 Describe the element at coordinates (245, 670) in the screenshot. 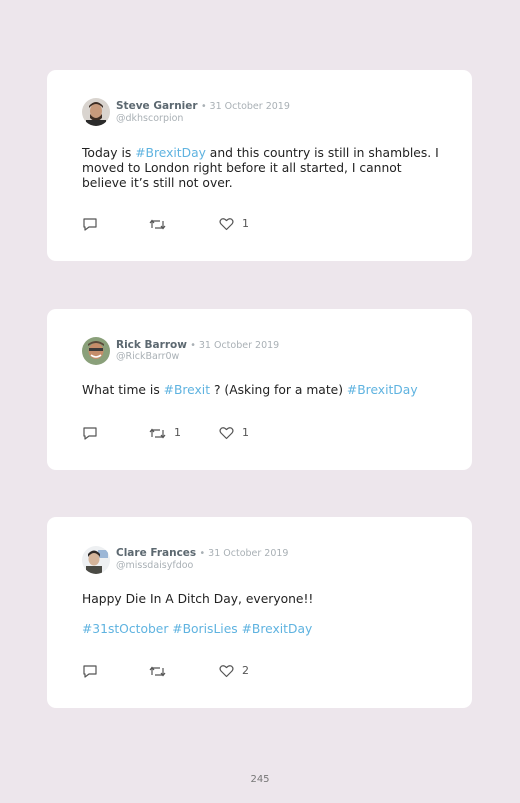

I see `like-count: 2` at that location.